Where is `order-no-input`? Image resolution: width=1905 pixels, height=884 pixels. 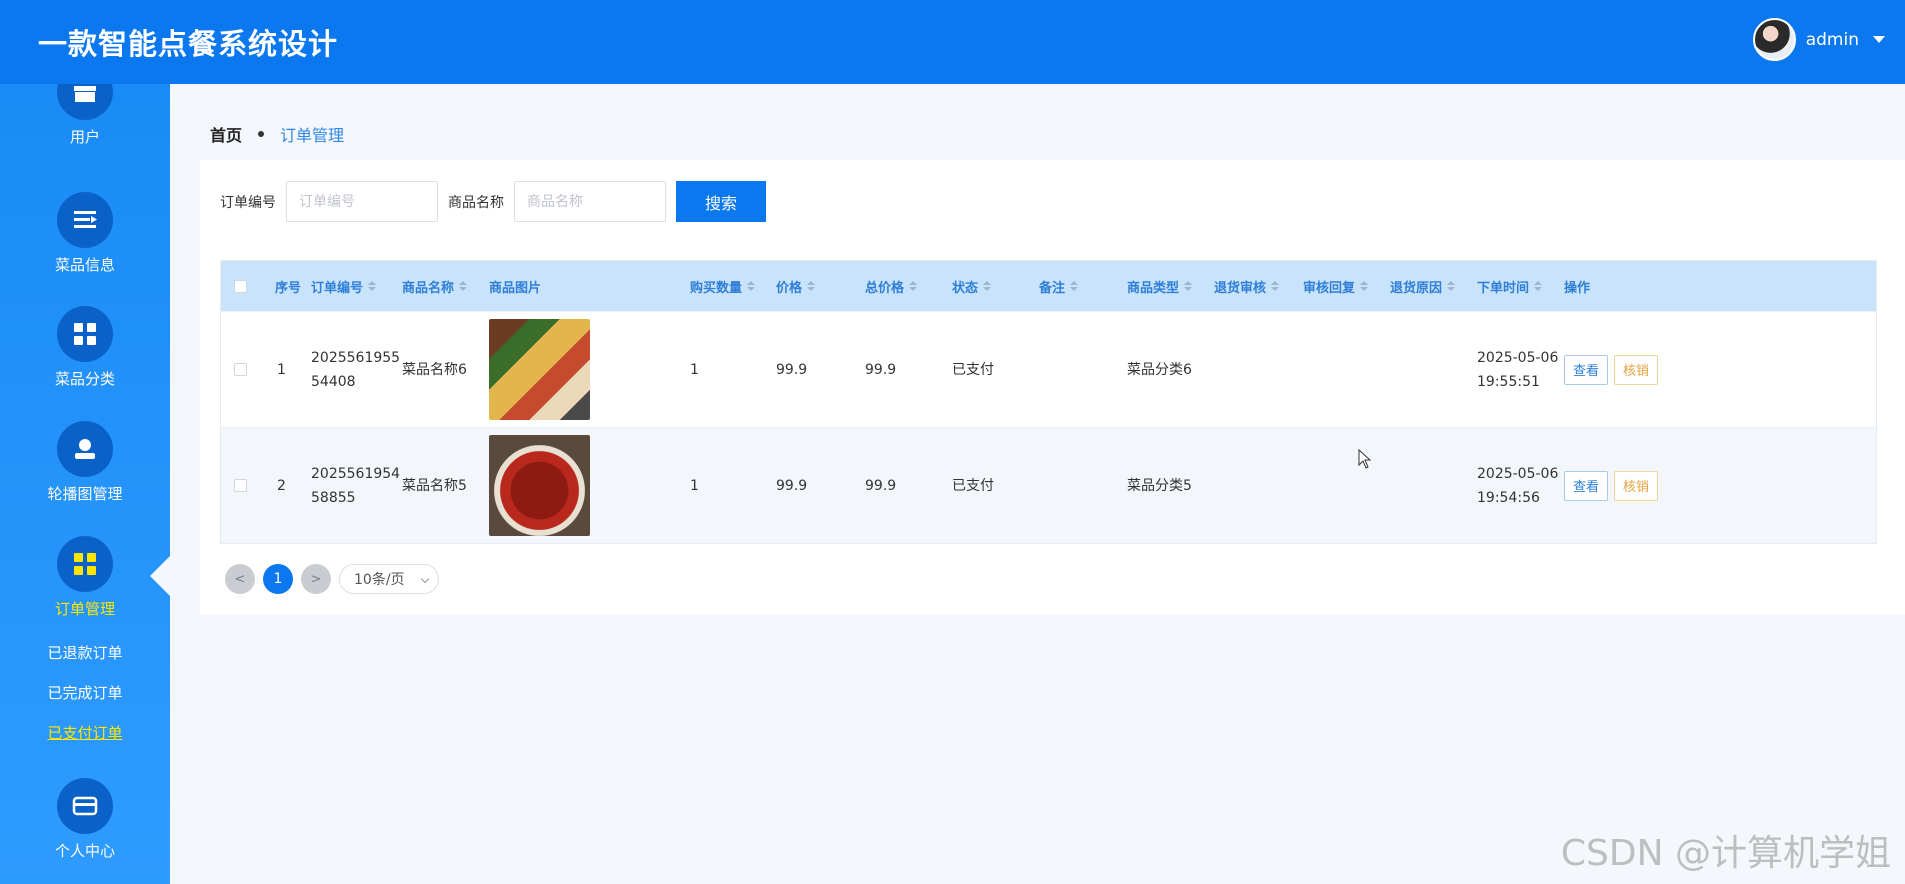
order-no-input is located at coordinates (362, 201).